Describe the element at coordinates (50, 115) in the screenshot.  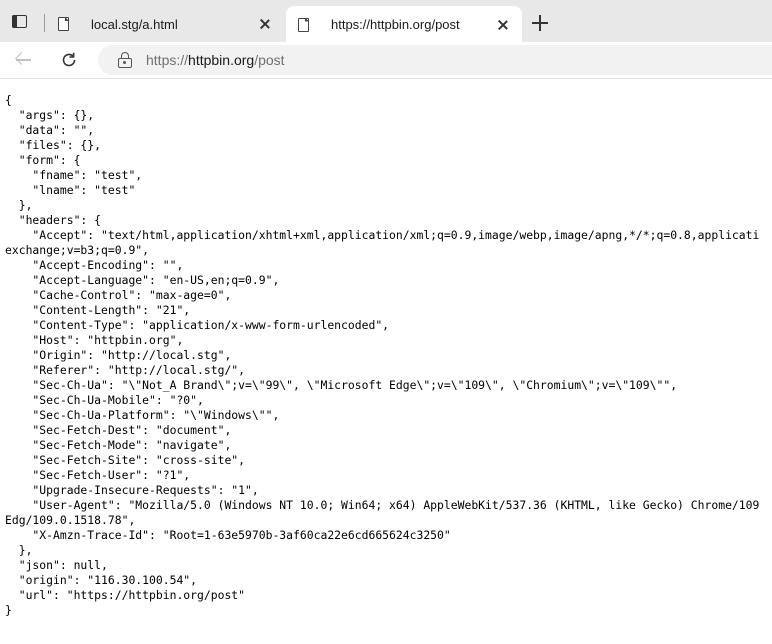
I see `json-line: "args": {},` at that location.